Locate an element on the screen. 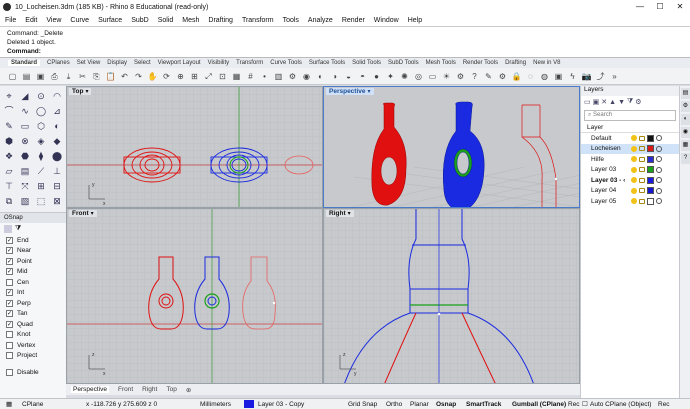  viewport-tab-front: Front is located at coordinates (125, 389).